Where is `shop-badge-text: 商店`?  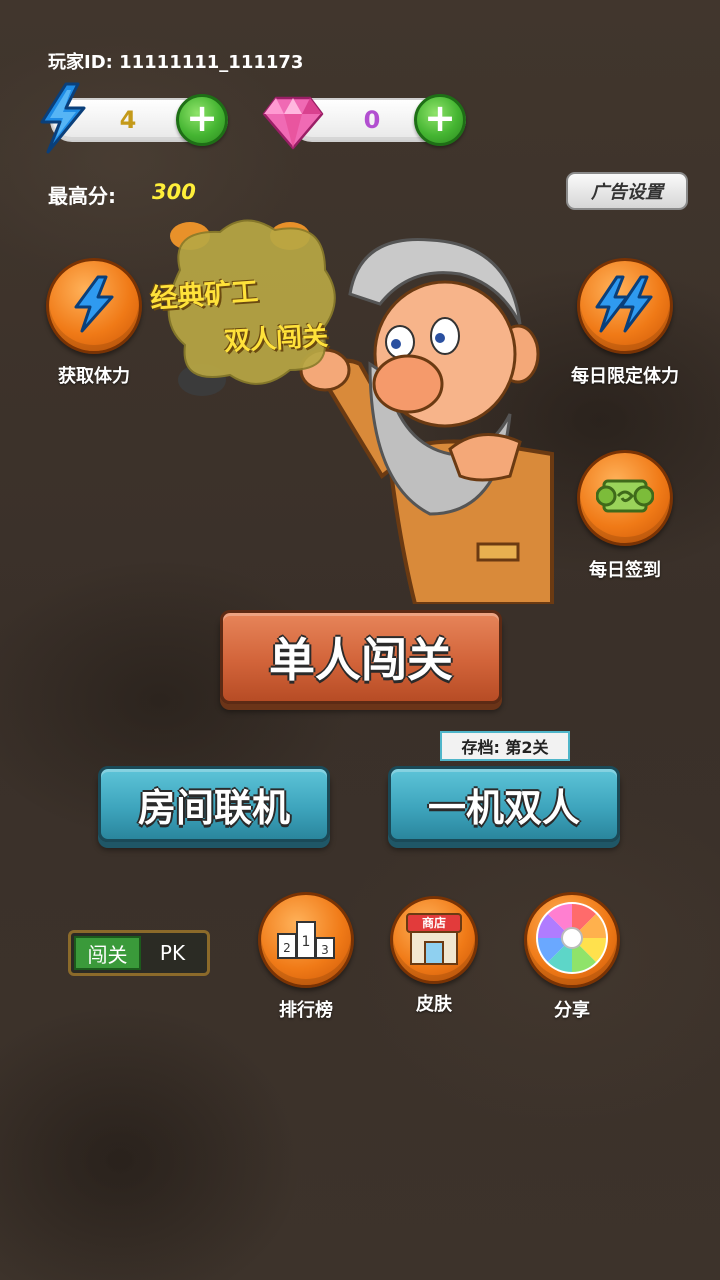 shop-badge-text: 商店 is located at coordinates (433, 923).